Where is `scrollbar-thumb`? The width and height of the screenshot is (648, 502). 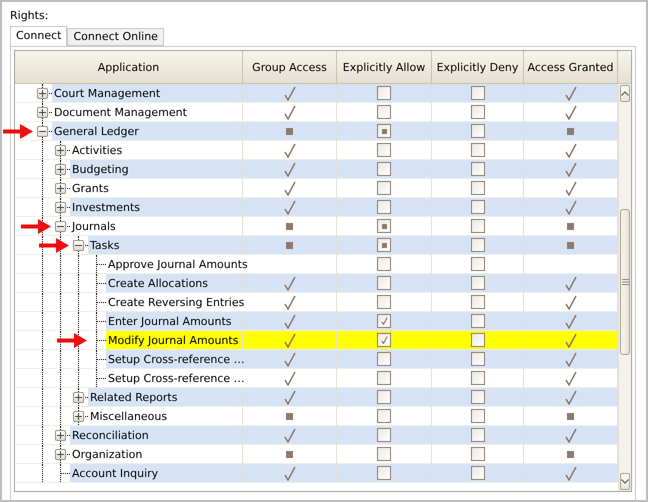 scrollbar-thumb is located at coordinates (625, 282).